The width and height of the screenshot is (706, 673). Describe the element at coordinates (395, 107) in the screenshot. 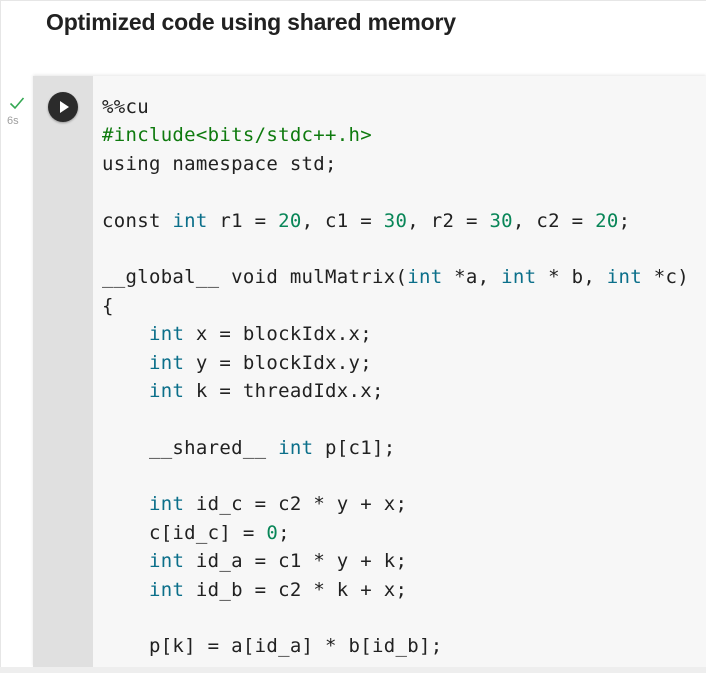

I see `code-line: %%cu` at that location.